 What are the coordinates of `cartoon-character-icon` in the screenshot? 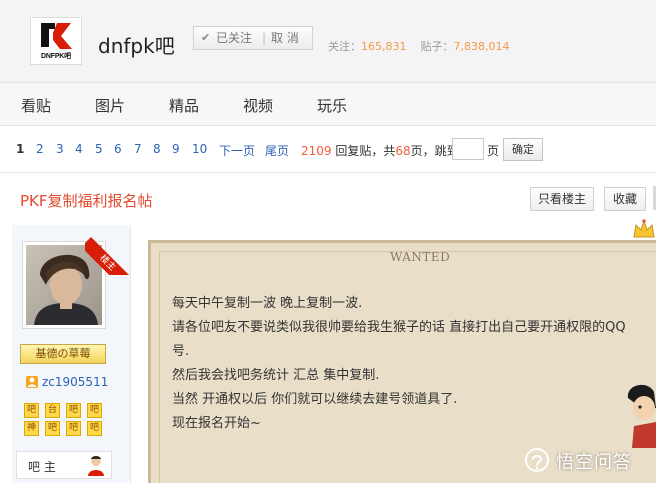 It's located at (641, 416).